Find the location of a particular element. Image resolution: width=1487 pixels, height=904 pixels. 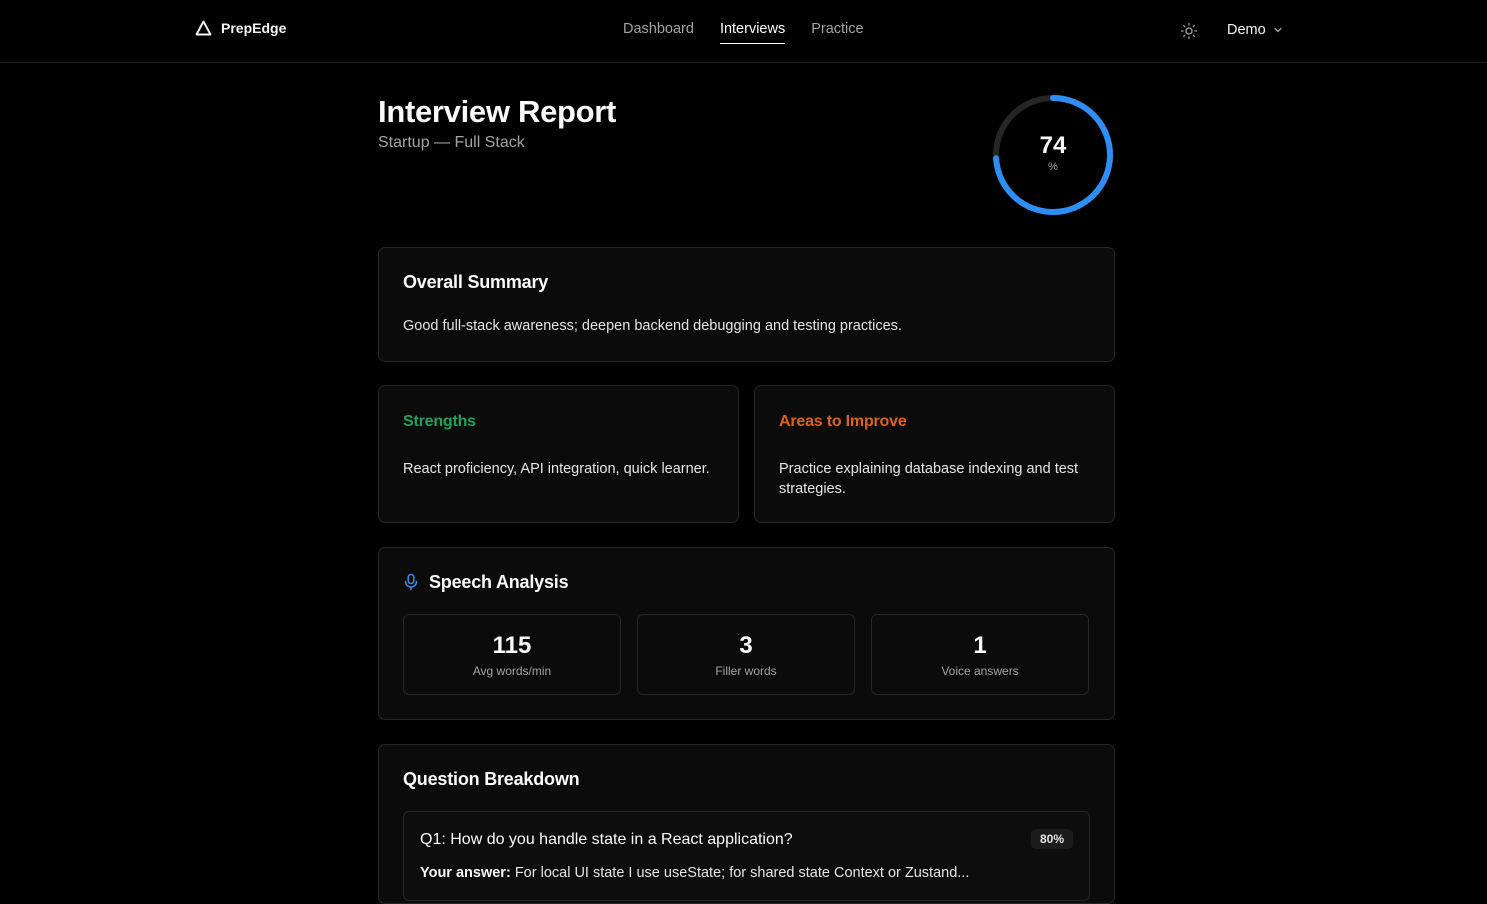

score-unit: % is located at coordinates (1053, 167).